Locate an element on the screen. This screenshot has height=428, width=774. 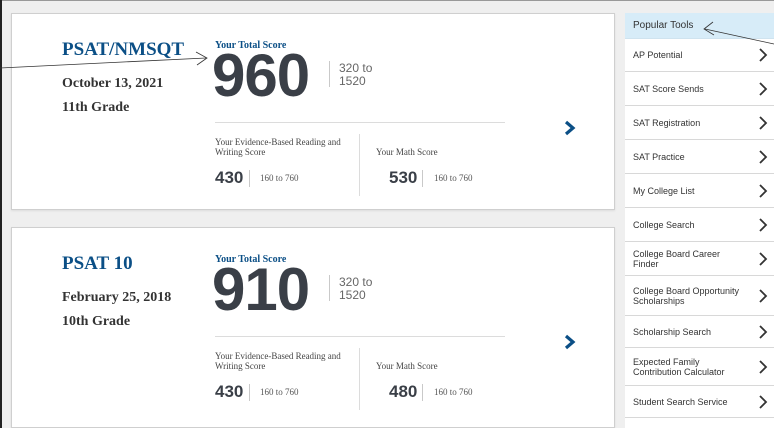
sidebar-item-ap-potential: AP Potential is located at coordinates (699, 55).